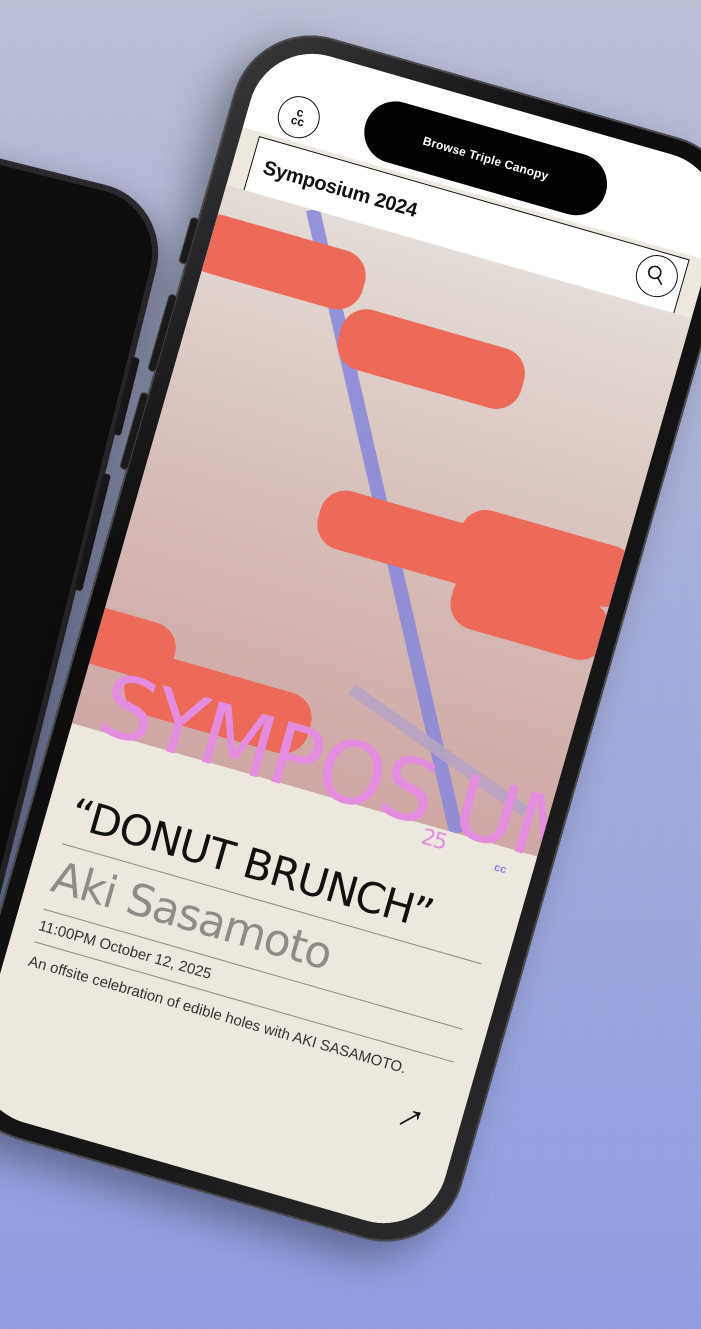 This screenshot has width=701, height=1329. Describe the element at coordinates (298, 121) in the screenshot. I see `logo-glyph-bottom: cc` at that location.